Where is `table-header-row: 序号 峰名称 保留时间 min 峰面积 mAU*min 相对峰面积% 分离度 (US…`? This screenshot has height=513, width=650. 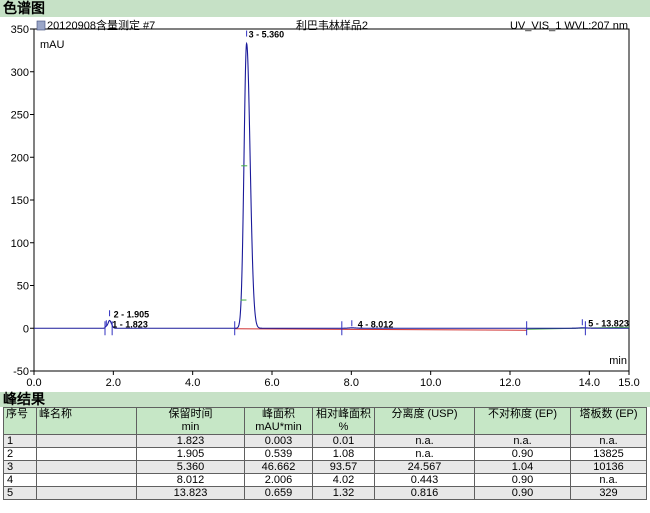
table-header-row: 序号 峰名称 保留时间 min 峰面积 mAU*min 相对峰面积% 分离度 (US… is located at coordinates (325, 421).